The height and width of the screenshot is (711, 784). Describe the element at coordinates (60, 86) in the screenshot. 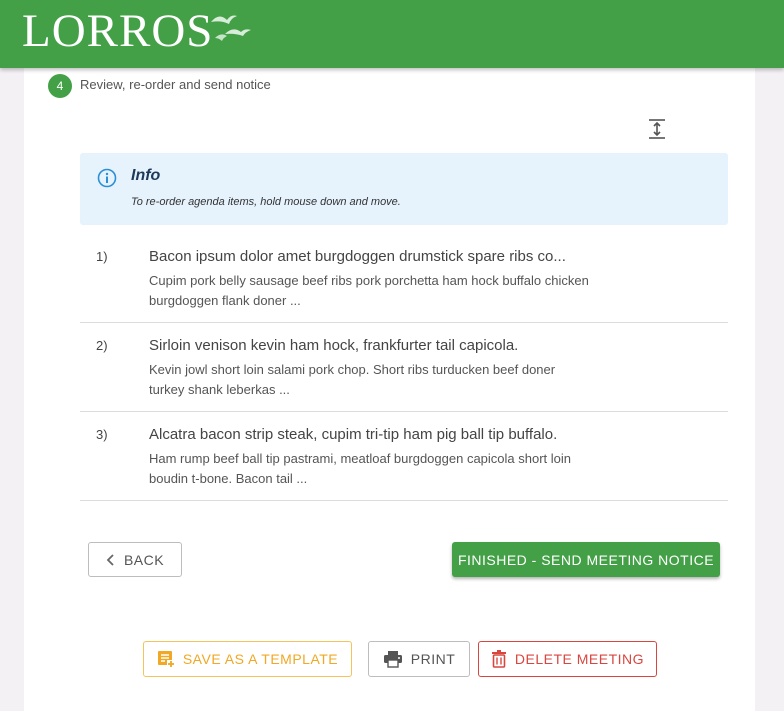

I see `step-number-badge: 4` at that location.